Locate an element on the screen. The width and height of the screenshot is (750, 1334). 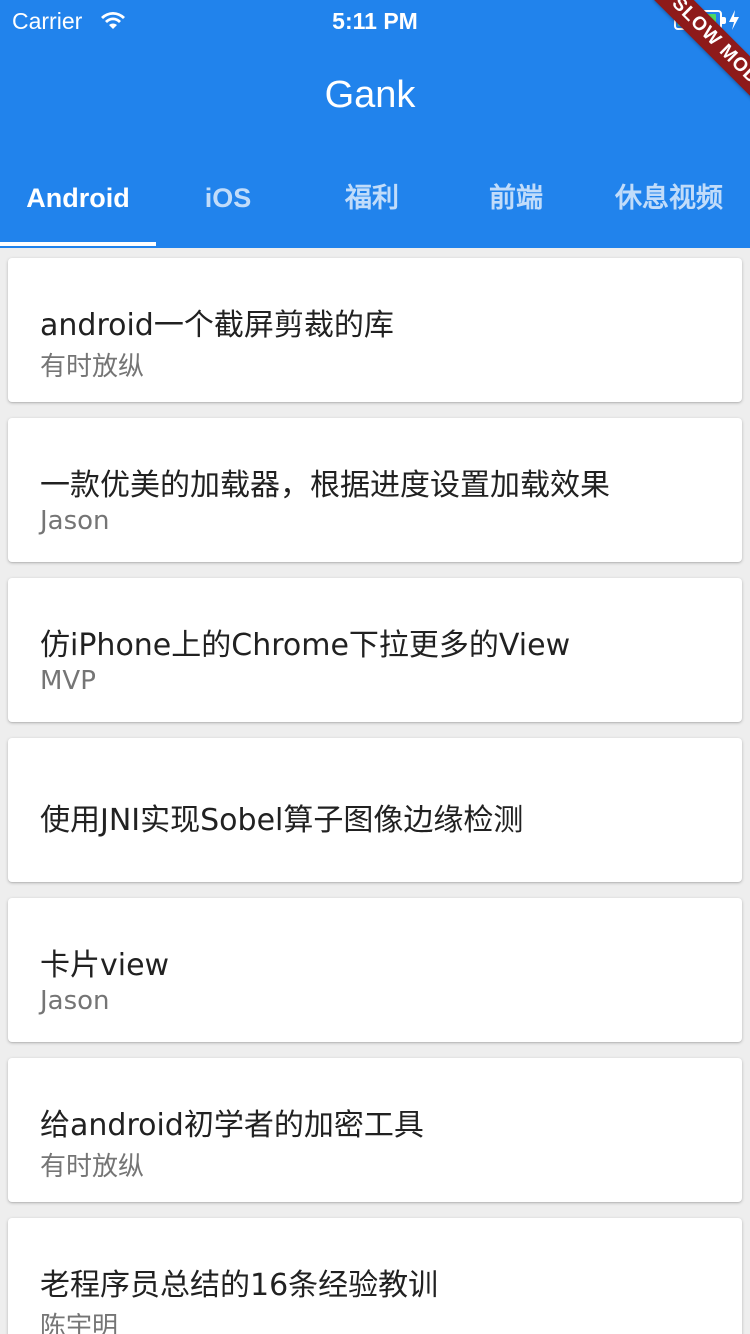
list-item: 给android初学者的加密工具 有时放纵 is located at coordinates (375, 1130).